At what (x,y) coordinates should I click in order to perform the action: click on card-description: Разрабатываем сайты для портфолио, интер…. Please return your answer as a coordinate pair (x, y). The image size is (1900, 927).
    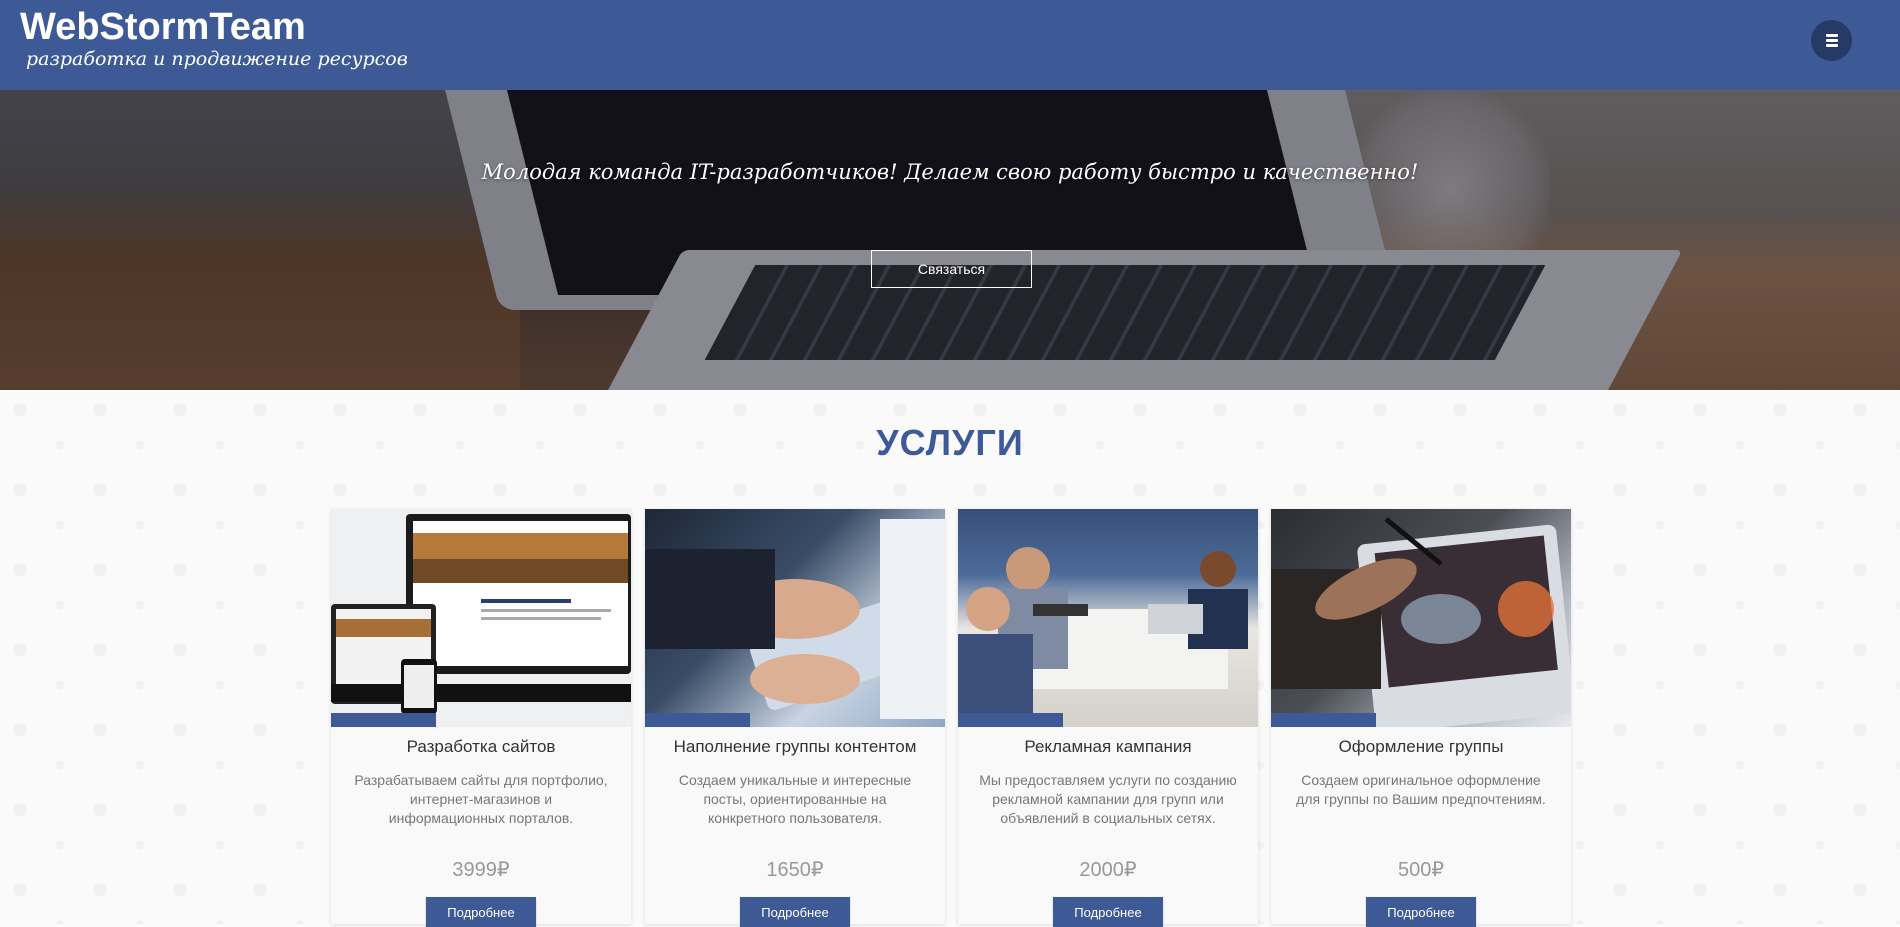
    Looking at the image, I should click on (481, 799).